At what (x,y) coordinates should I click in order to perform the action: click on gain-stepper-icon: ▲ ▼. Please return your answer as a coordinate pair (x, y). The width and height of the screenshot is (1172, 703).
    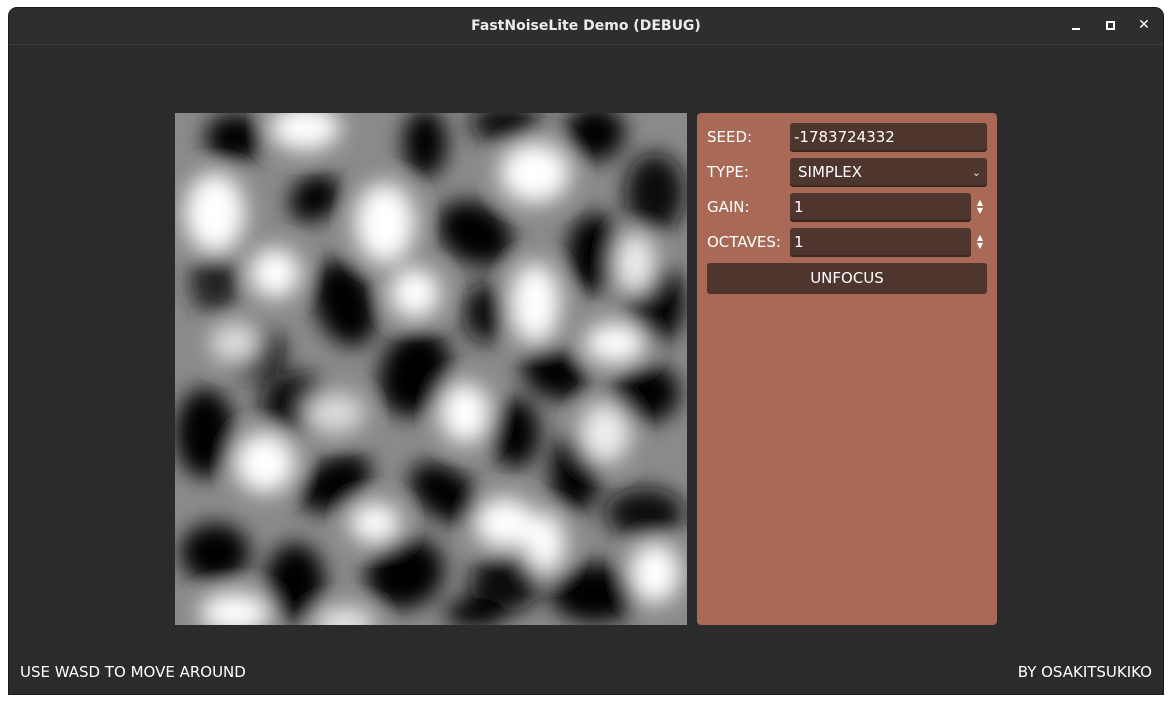
    Looking at the image, I should click on (980, 208).